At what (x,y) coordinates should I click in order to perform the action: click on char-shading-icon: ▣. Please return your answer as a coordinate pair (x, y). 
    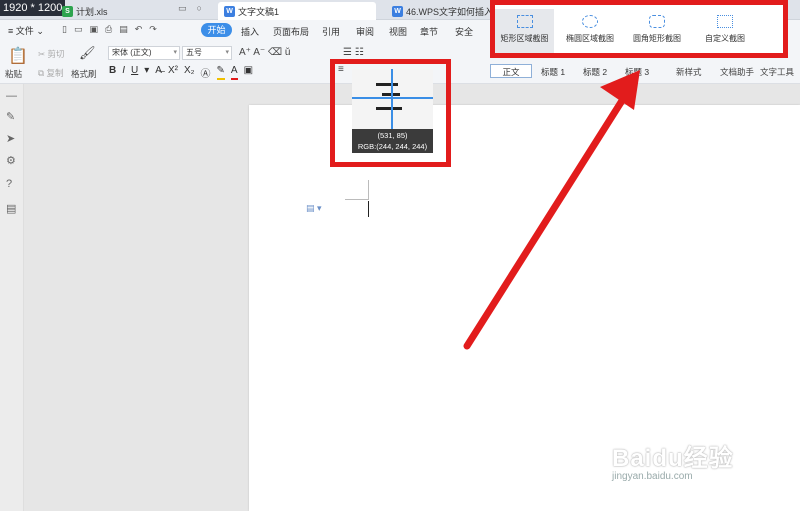
    Looking at the image, I should click on (248, 72).